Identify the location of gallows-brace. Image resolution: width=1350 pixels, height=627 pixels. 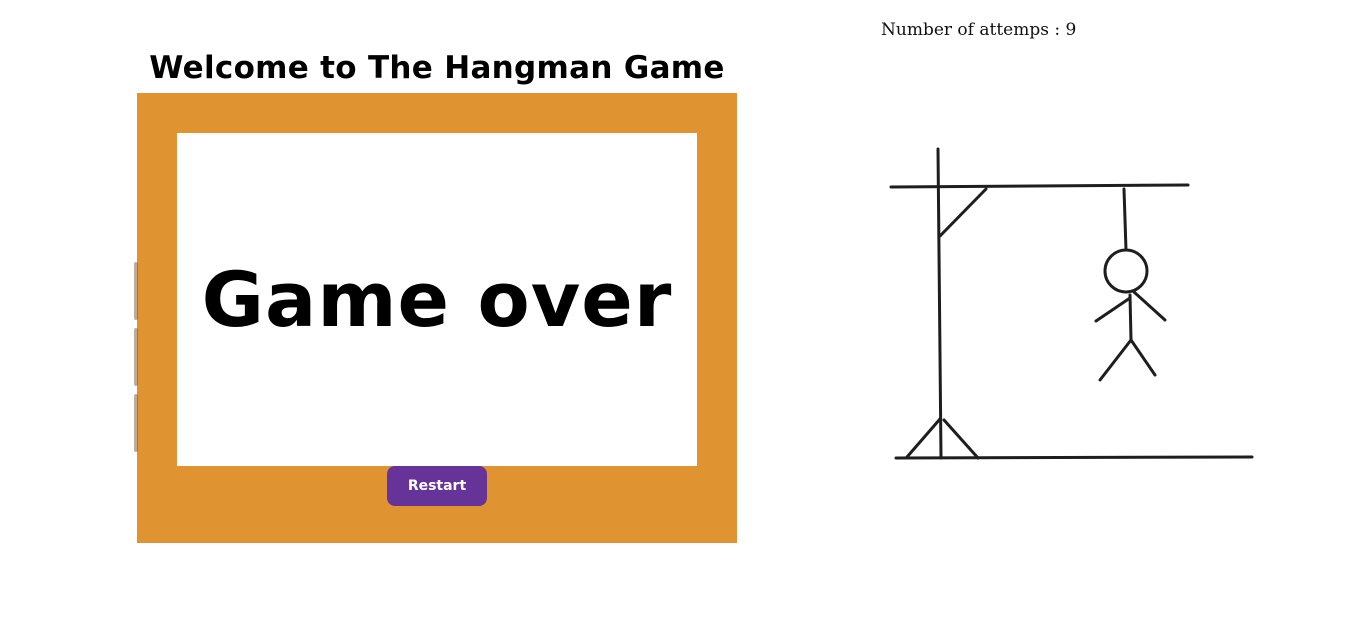
(963, 212).